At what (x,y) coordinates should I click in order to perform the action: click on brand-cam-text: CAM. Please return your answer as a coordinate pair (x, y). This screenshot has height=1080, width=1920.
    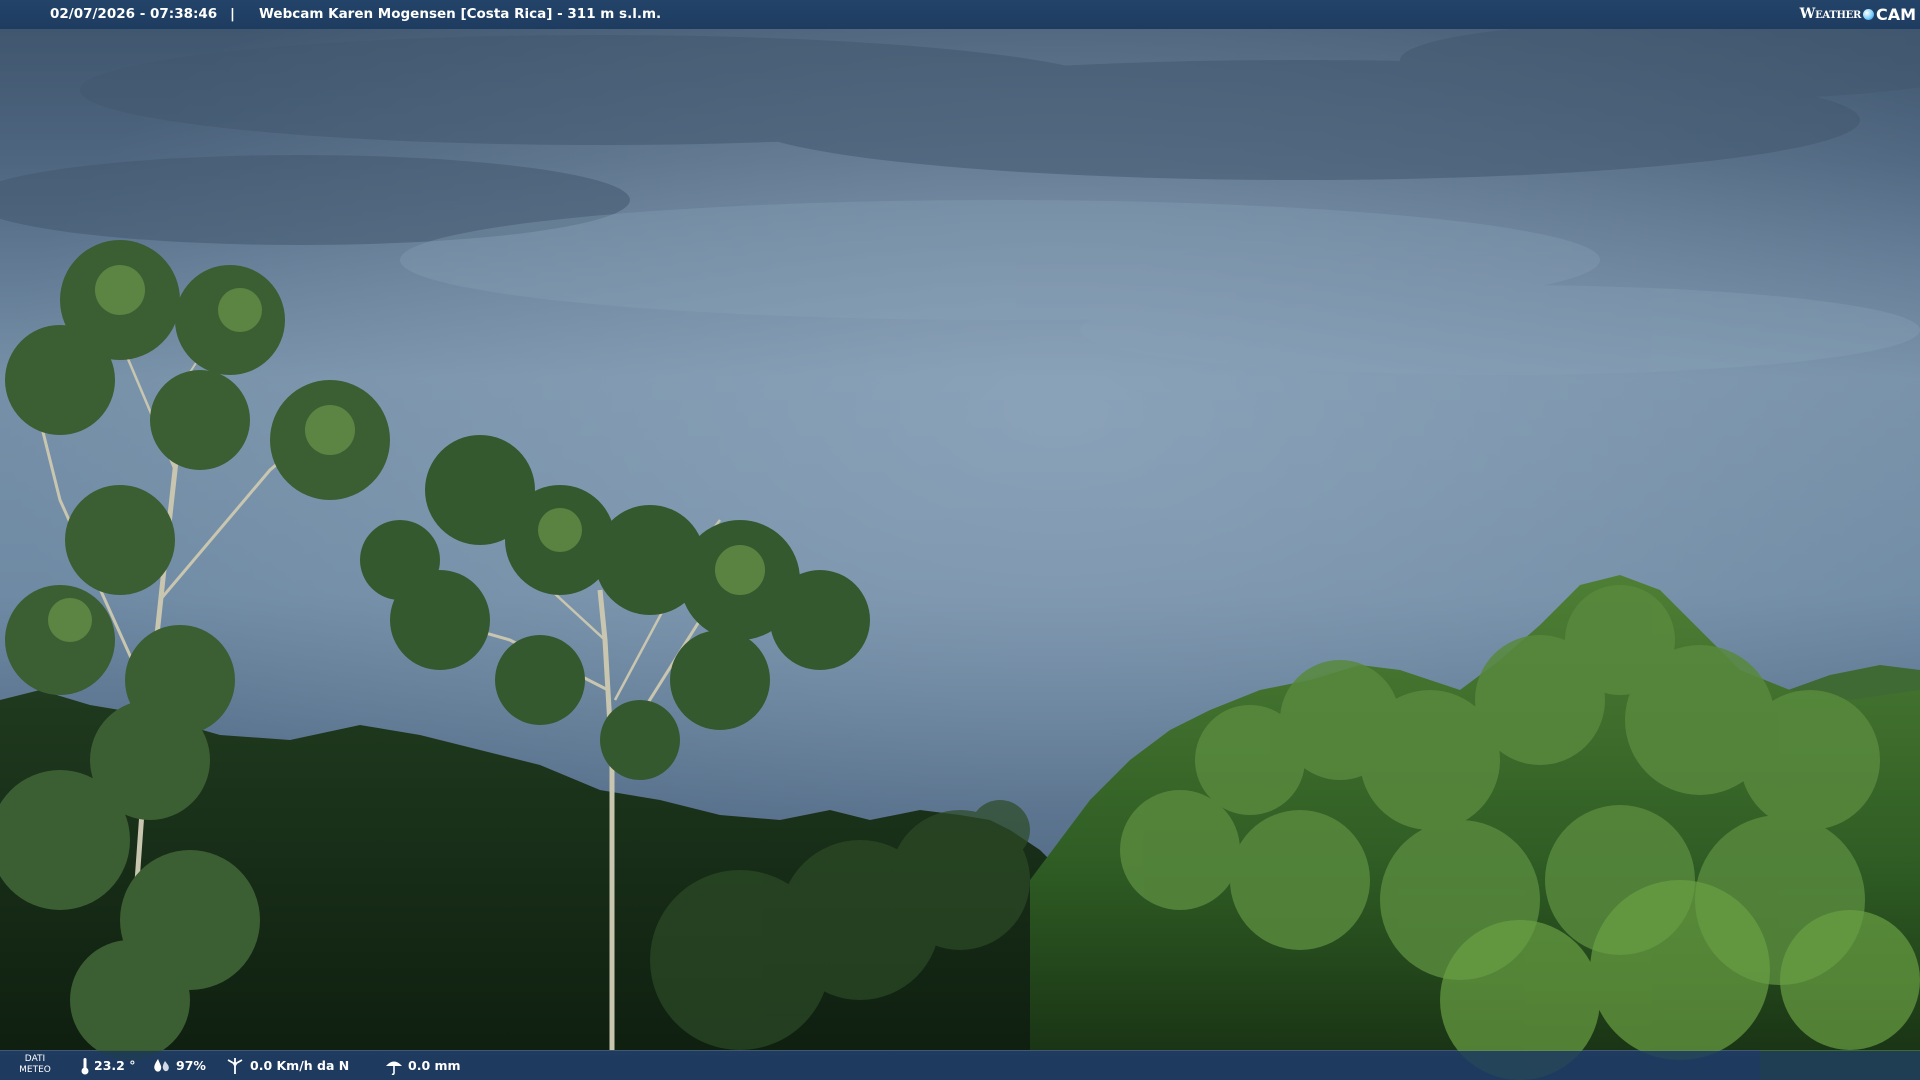
    Looking at the image, I should click on (1895, 14).